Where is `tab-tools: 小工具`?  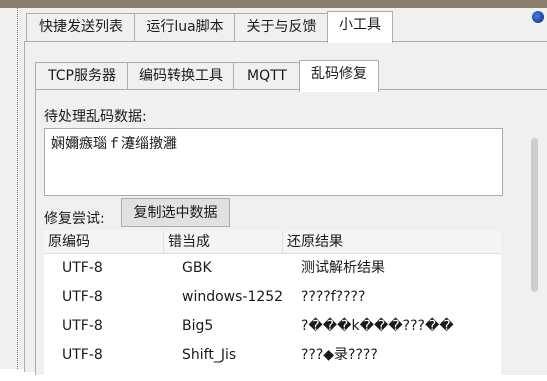
tab-tools: 小工具 is located at coordinates (360, 27).